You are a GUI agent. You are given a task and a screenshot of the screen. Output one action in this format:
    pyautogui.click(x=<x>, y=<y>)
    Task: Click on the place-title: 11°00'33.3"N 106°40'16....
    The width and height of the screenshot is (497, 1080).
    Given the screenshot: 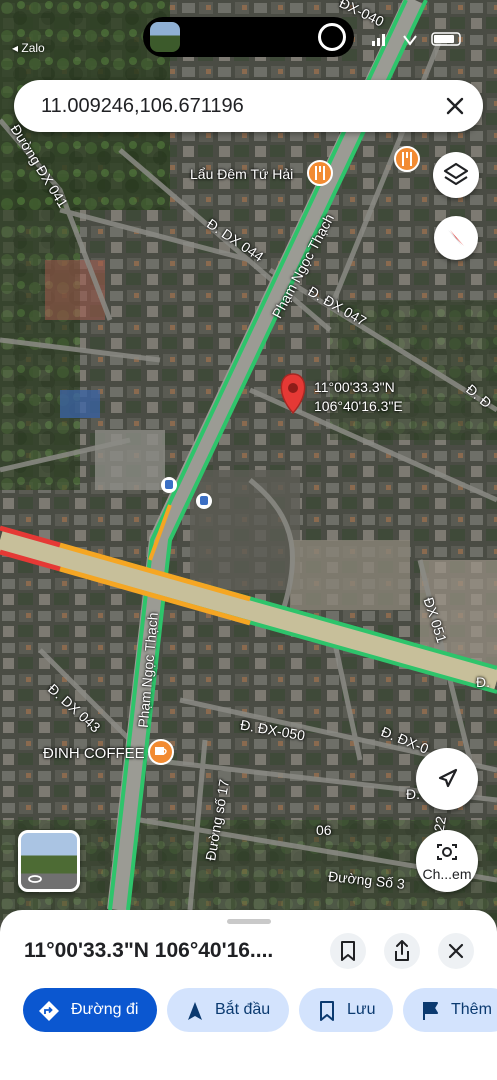 What is the action you would take?
    pyautogui.click(x=149, y=950)
    